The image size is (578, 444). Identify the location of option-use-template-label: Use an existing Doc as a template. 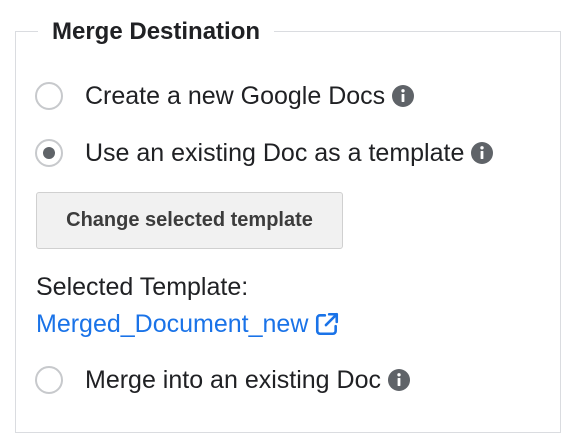
(275, 153).